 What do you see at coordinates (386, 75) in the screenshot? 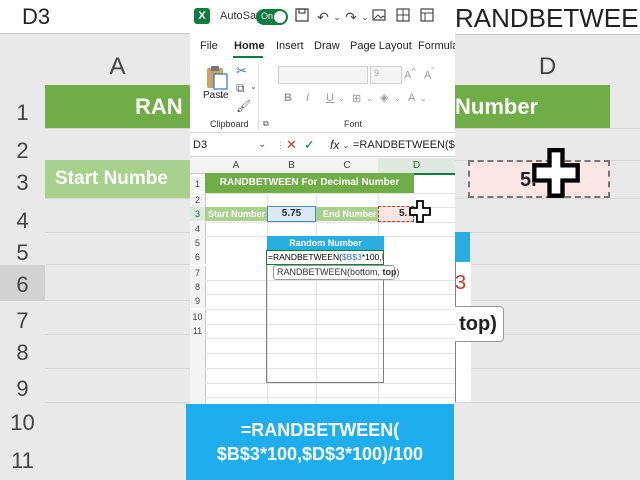
I see `font-size-box: 9` at bounding box center [386, 75].